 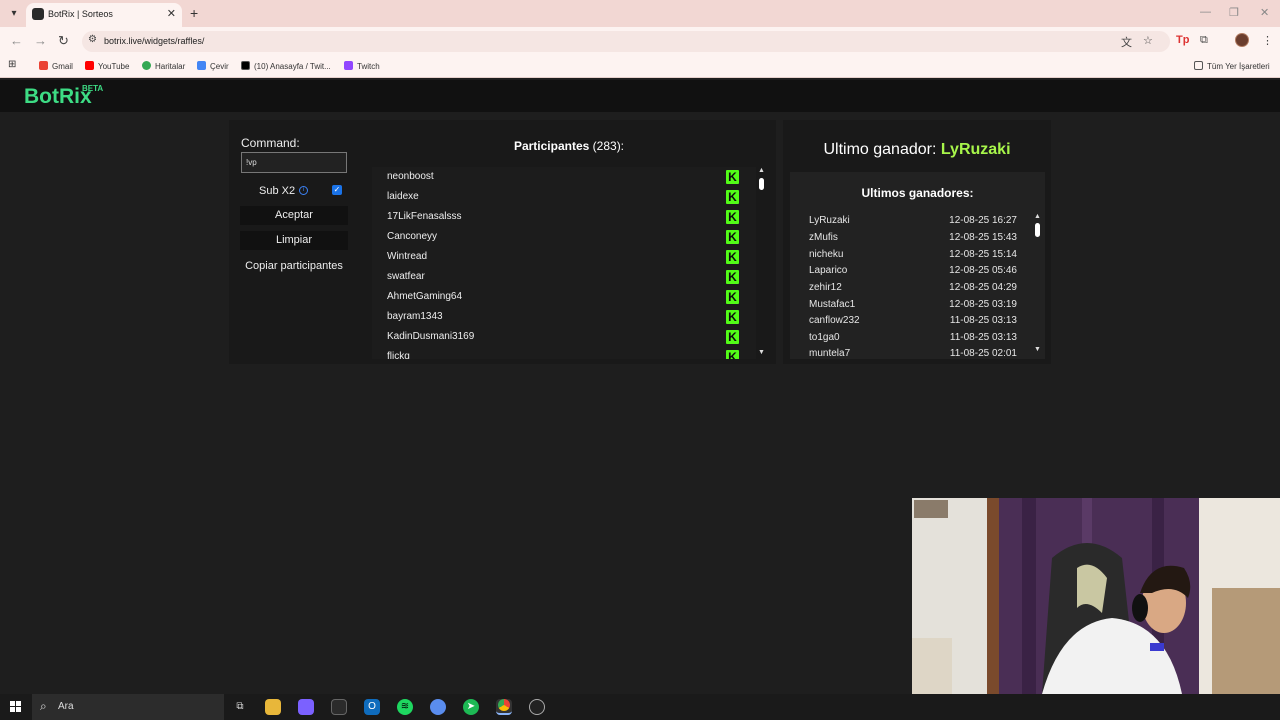 I want to click on bookmark-twitch: Twitch, so click(x=362, y=66).